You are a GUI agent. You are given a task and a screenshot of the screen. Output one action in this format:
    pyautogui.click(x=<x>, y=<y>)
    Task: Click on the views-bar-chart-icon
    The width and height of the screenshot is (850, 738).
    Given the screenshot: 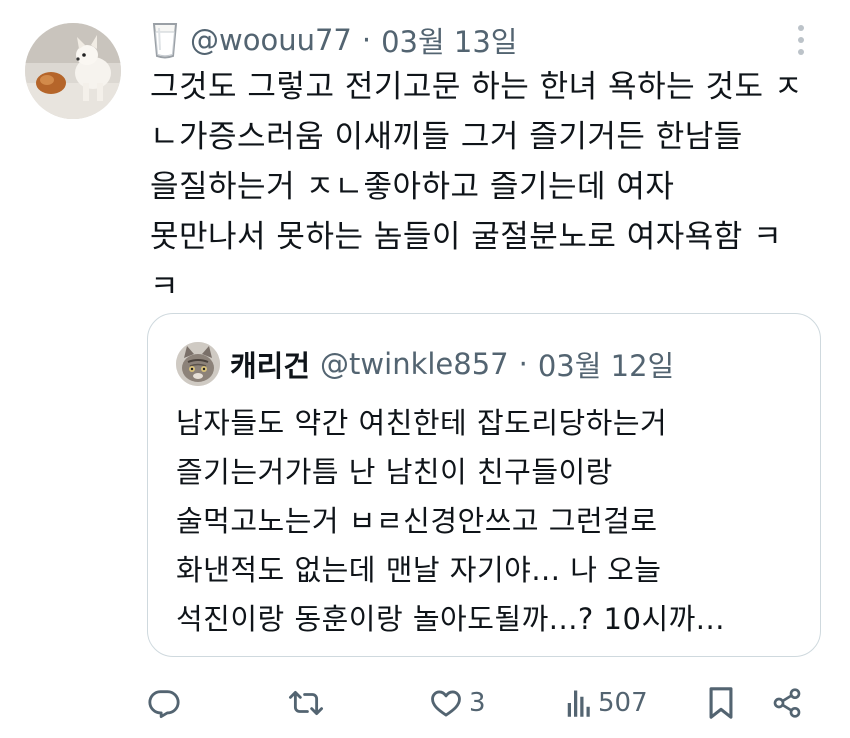 What is the action you would take?
    pyautogui.click(x=578, y=703)
    